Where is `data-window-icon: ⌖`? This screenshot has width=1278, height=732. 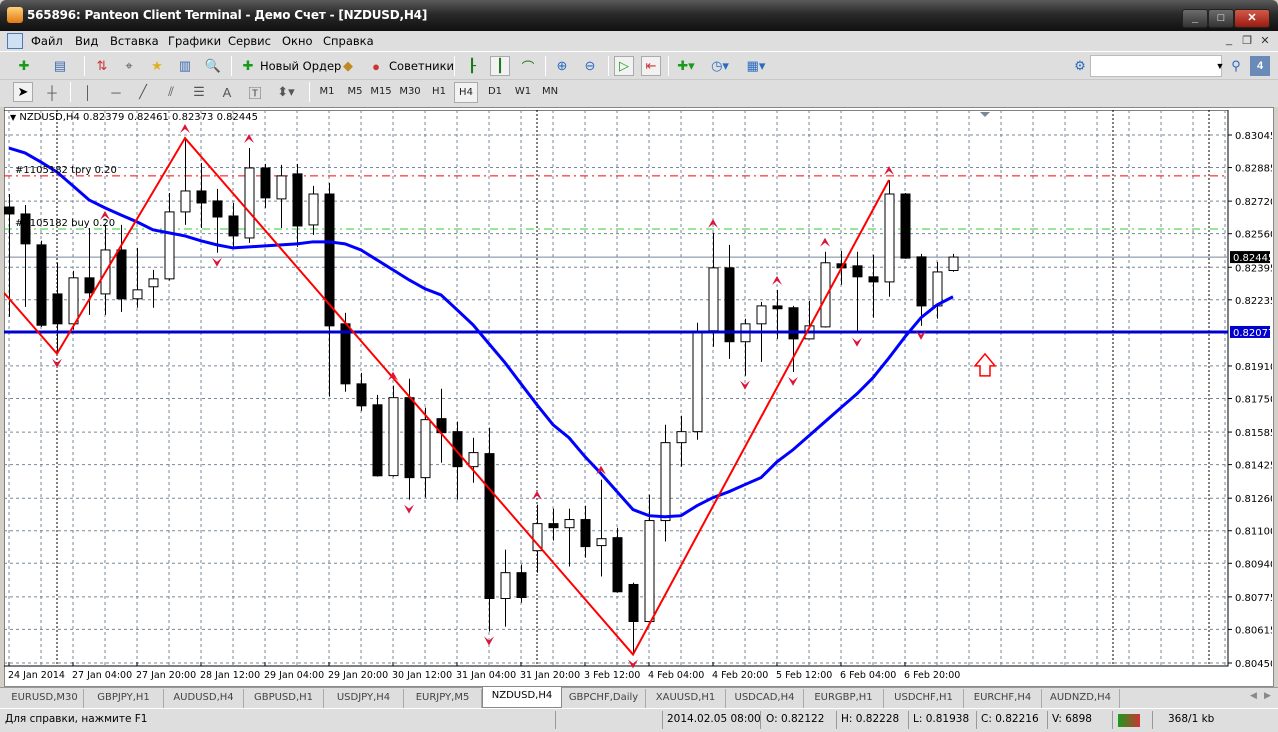
data-window-icon: ⌖ is located at coordinates (129, 66).